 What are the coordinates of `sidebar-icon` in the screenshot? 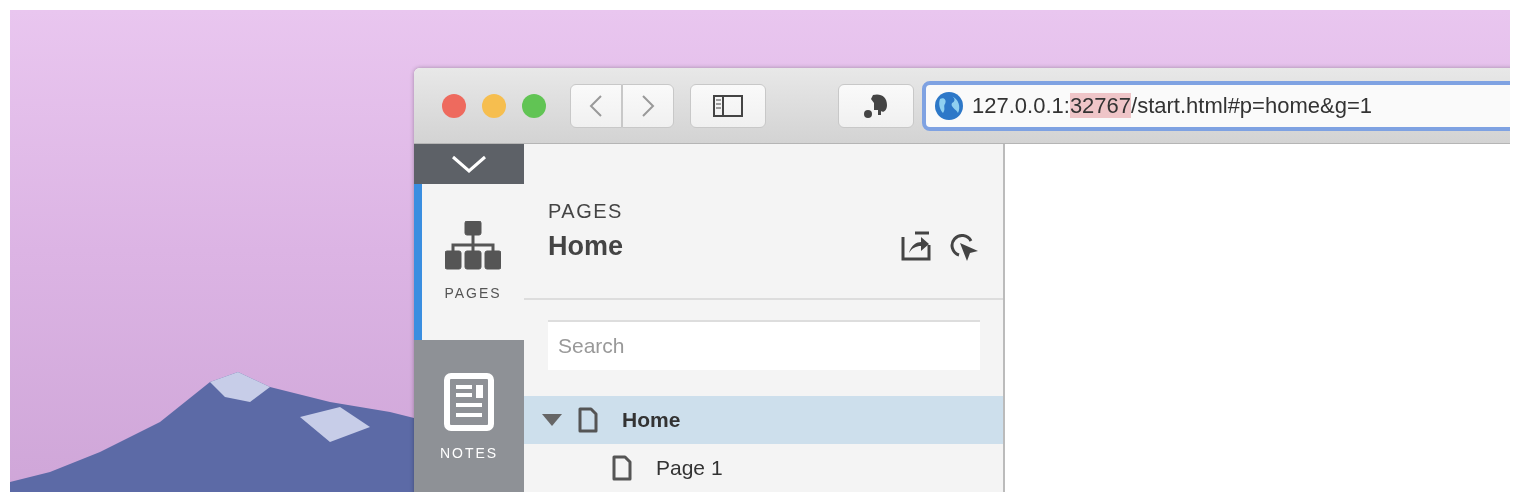 It's located at (728, 105).